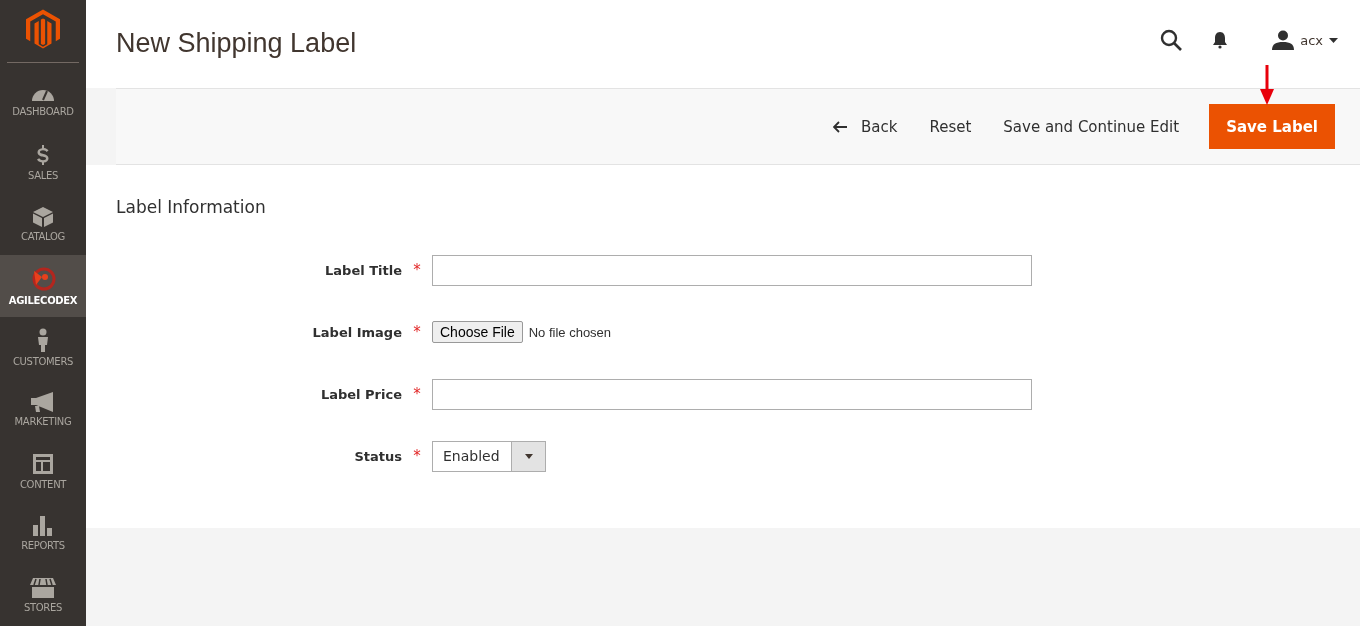  What do you see at coordinates (43, 525) in the screenshot?
I see `bar-chart-icon` at bounding box center [43, 525].